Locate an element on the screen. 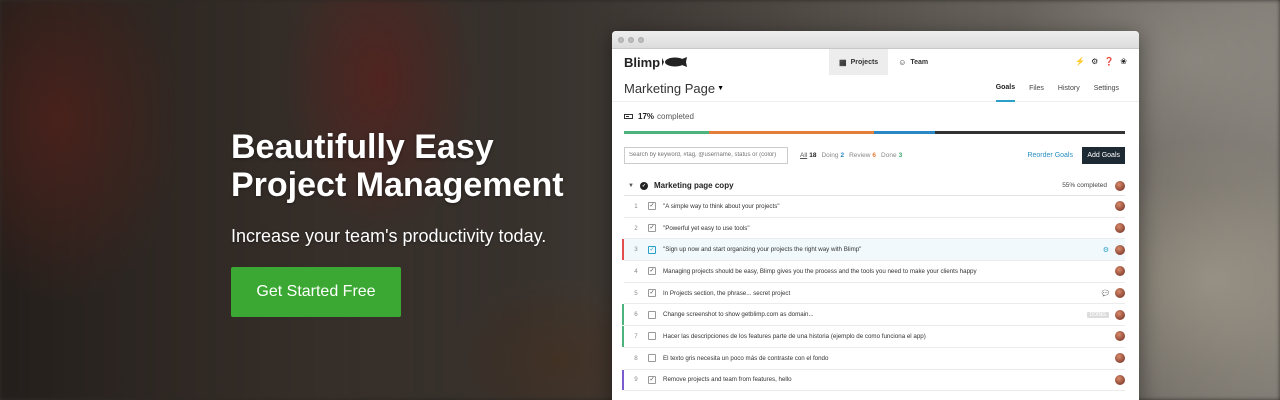 The width and height of the screenshot is (1280, 400). goal-number: 3 is located at coordinates (636, 250).